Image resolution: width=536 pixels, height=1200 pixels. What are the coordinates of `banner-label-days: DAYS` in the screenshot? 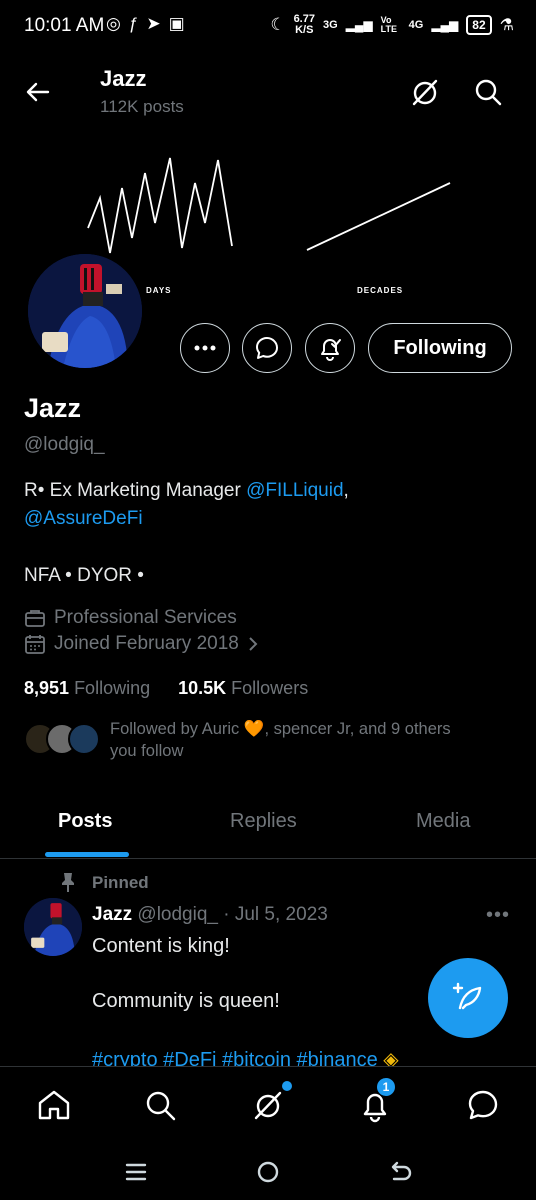 It's located at (159, 290).